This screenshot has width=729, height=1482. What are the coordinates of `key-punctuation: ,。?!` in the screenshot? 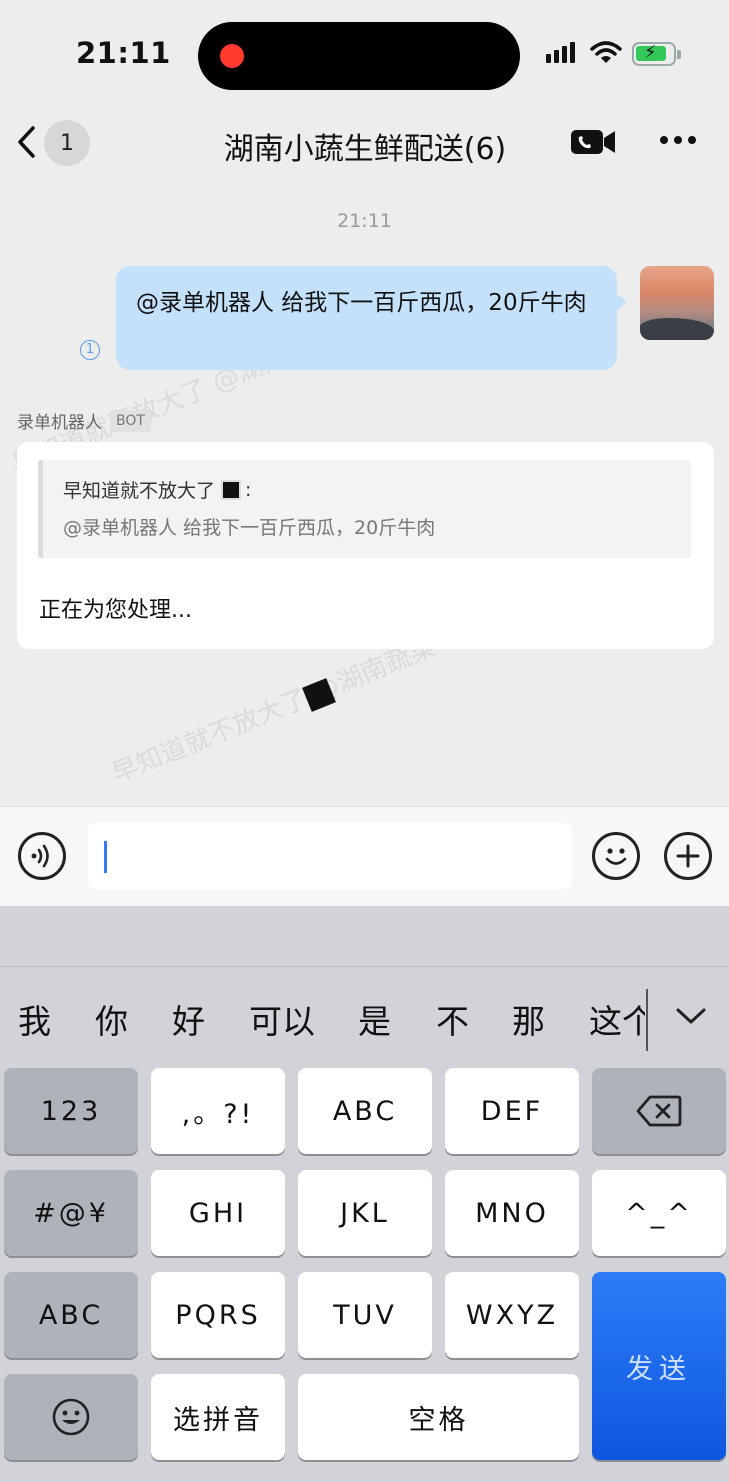 It's located at (218, 1111).